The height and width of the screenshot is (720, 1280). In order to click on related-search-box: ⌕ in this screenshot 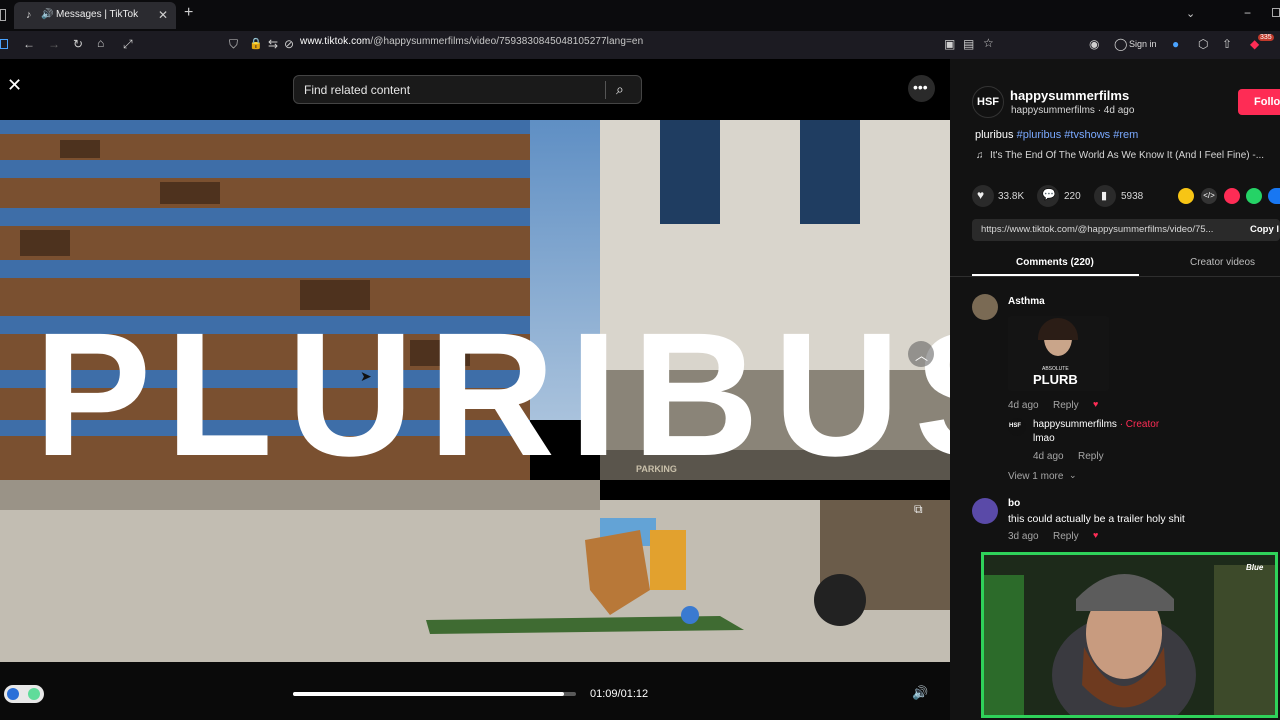, I will do `click(467, 89)`.